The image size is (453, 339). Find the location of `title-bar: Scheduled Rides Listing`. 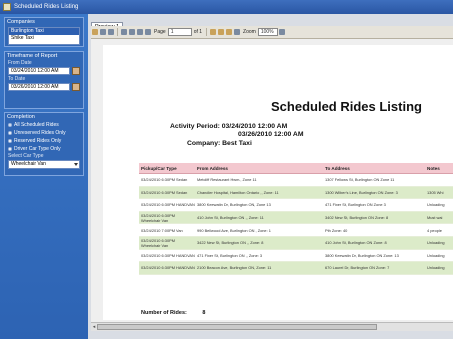

title-bar: Scheduled Rides Listing is located at coordinates (226, 7).